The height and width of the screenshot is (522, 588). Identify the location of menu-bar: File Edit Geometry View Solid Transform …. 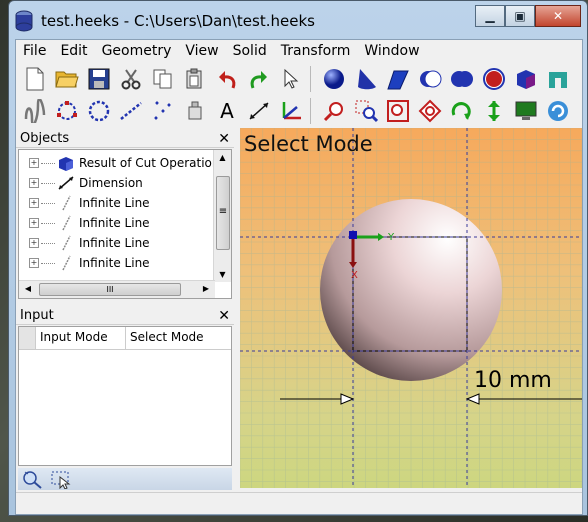
(299, 51).